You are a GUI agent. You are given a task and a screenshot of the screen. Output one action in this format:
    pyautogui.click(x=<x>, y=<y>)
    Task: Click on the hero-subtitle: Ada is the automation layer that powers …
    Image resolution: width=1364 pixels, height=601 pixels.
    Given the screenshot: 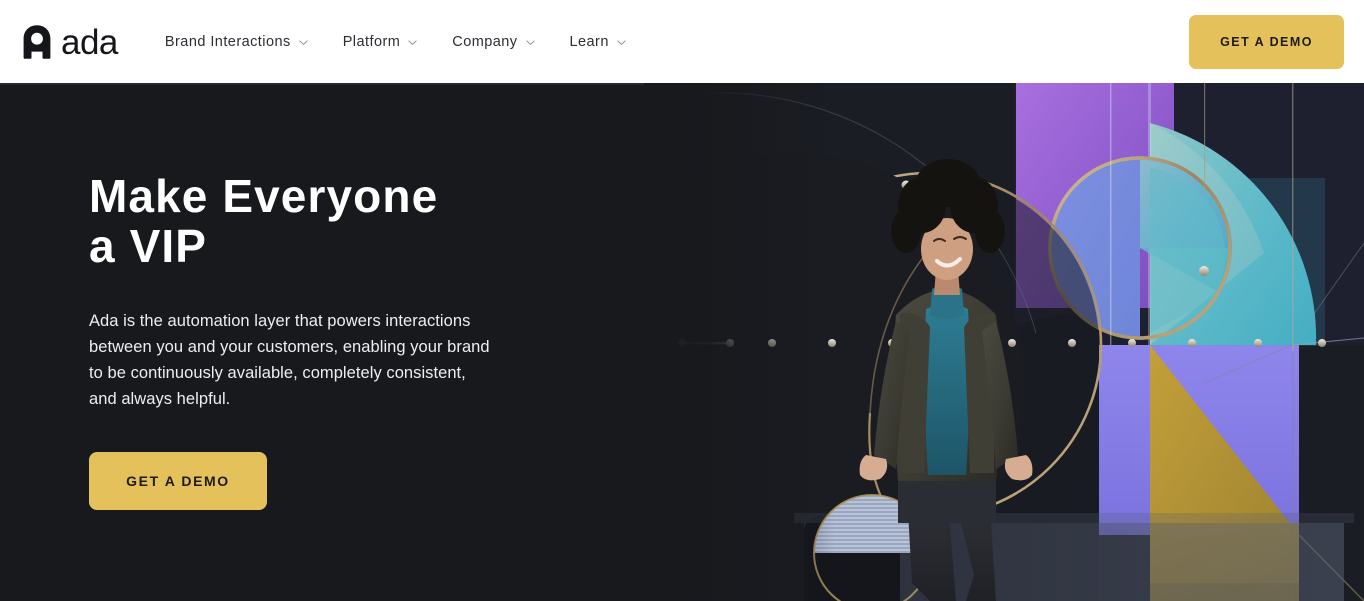 What is the action you would take?
    pyautogui.click(x=289, y=360)
    